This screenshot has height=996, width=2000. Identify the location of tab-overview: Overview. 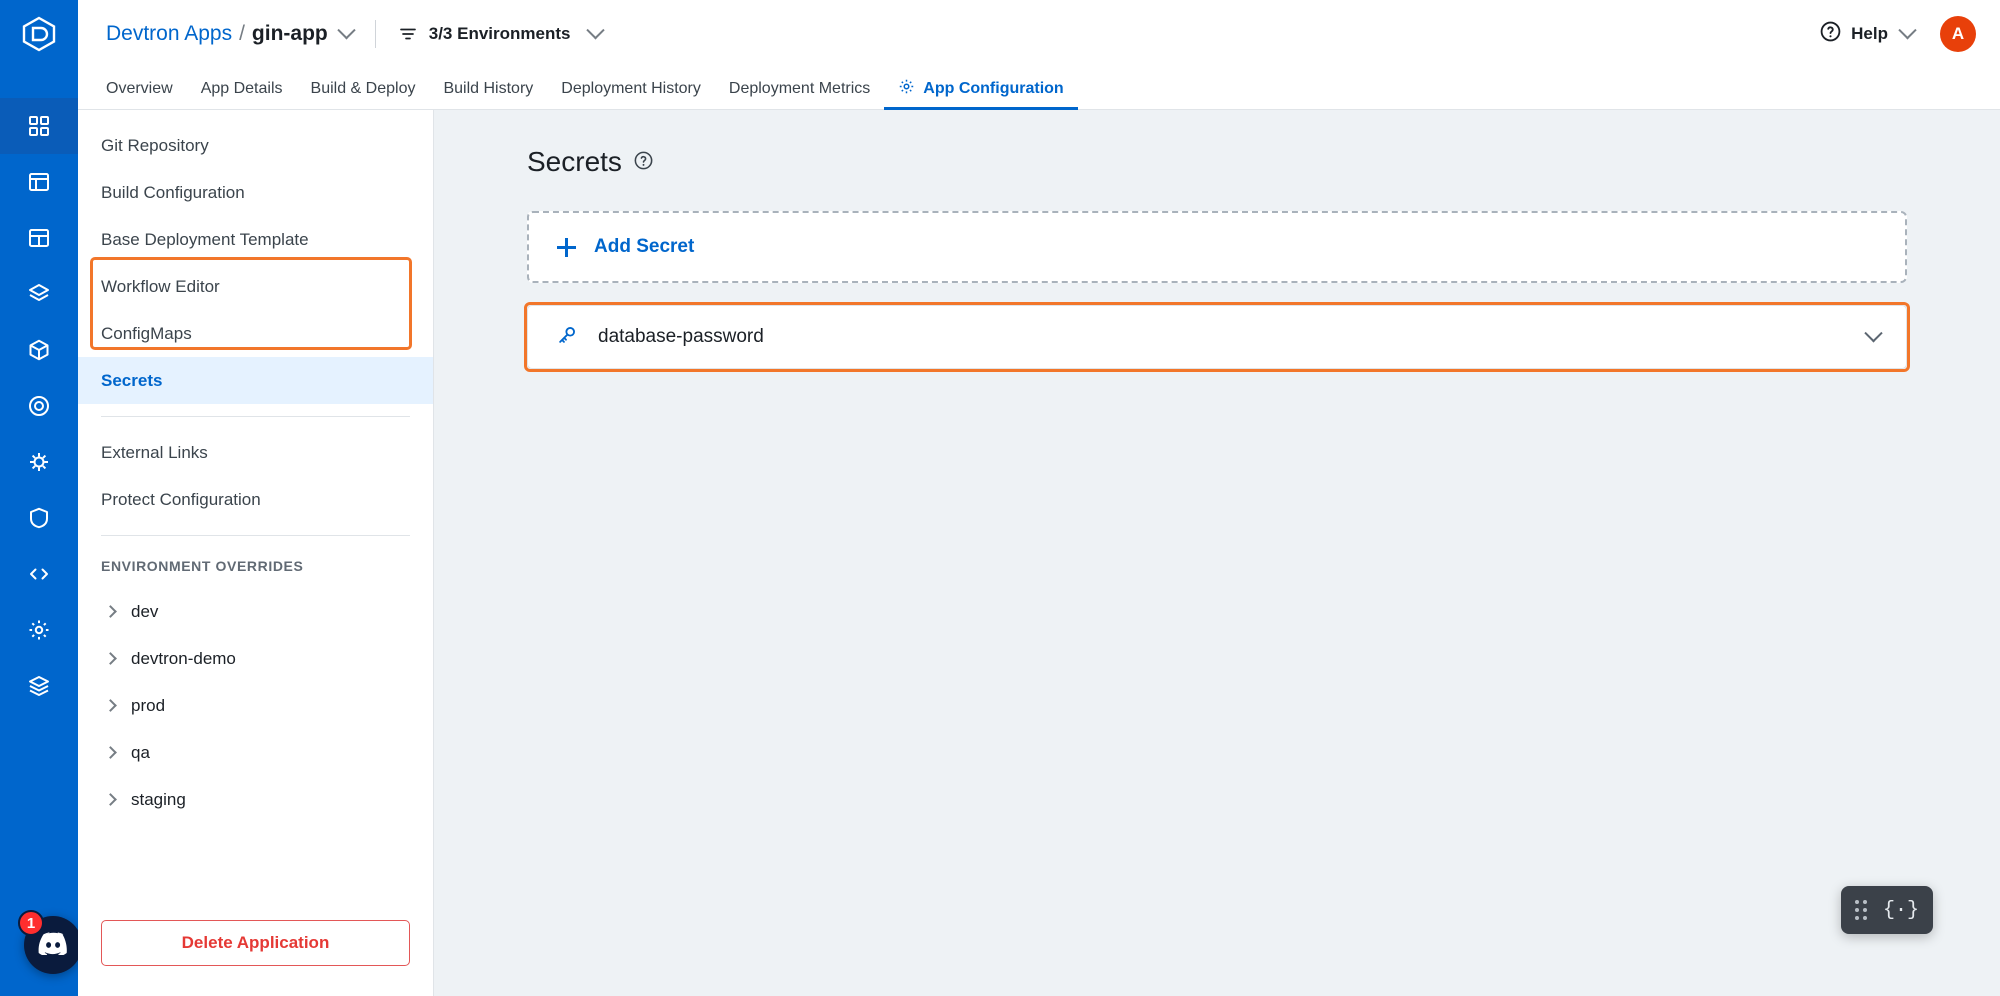
(146, 88).